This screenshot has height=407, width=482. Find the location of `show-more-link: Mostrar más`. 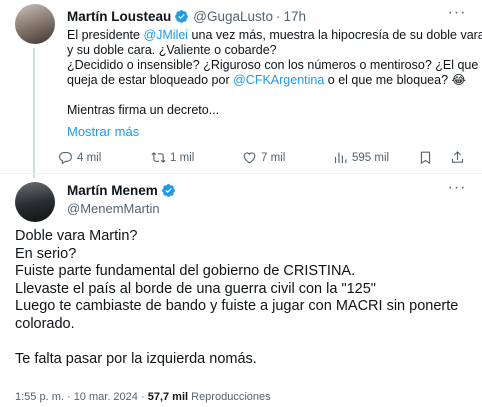

show-more-link: Mostrar más is located at coordinates (103, 131).